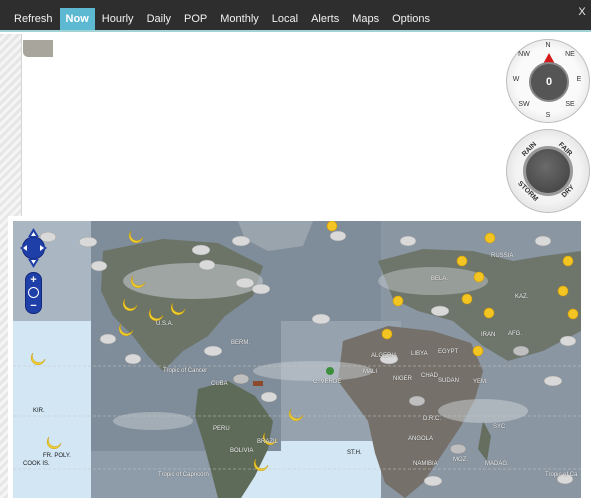  What do you see at coordinates (365, 19) in the screenshot?
I see `tab-maps: Maps` at bounding box center [365, 19].